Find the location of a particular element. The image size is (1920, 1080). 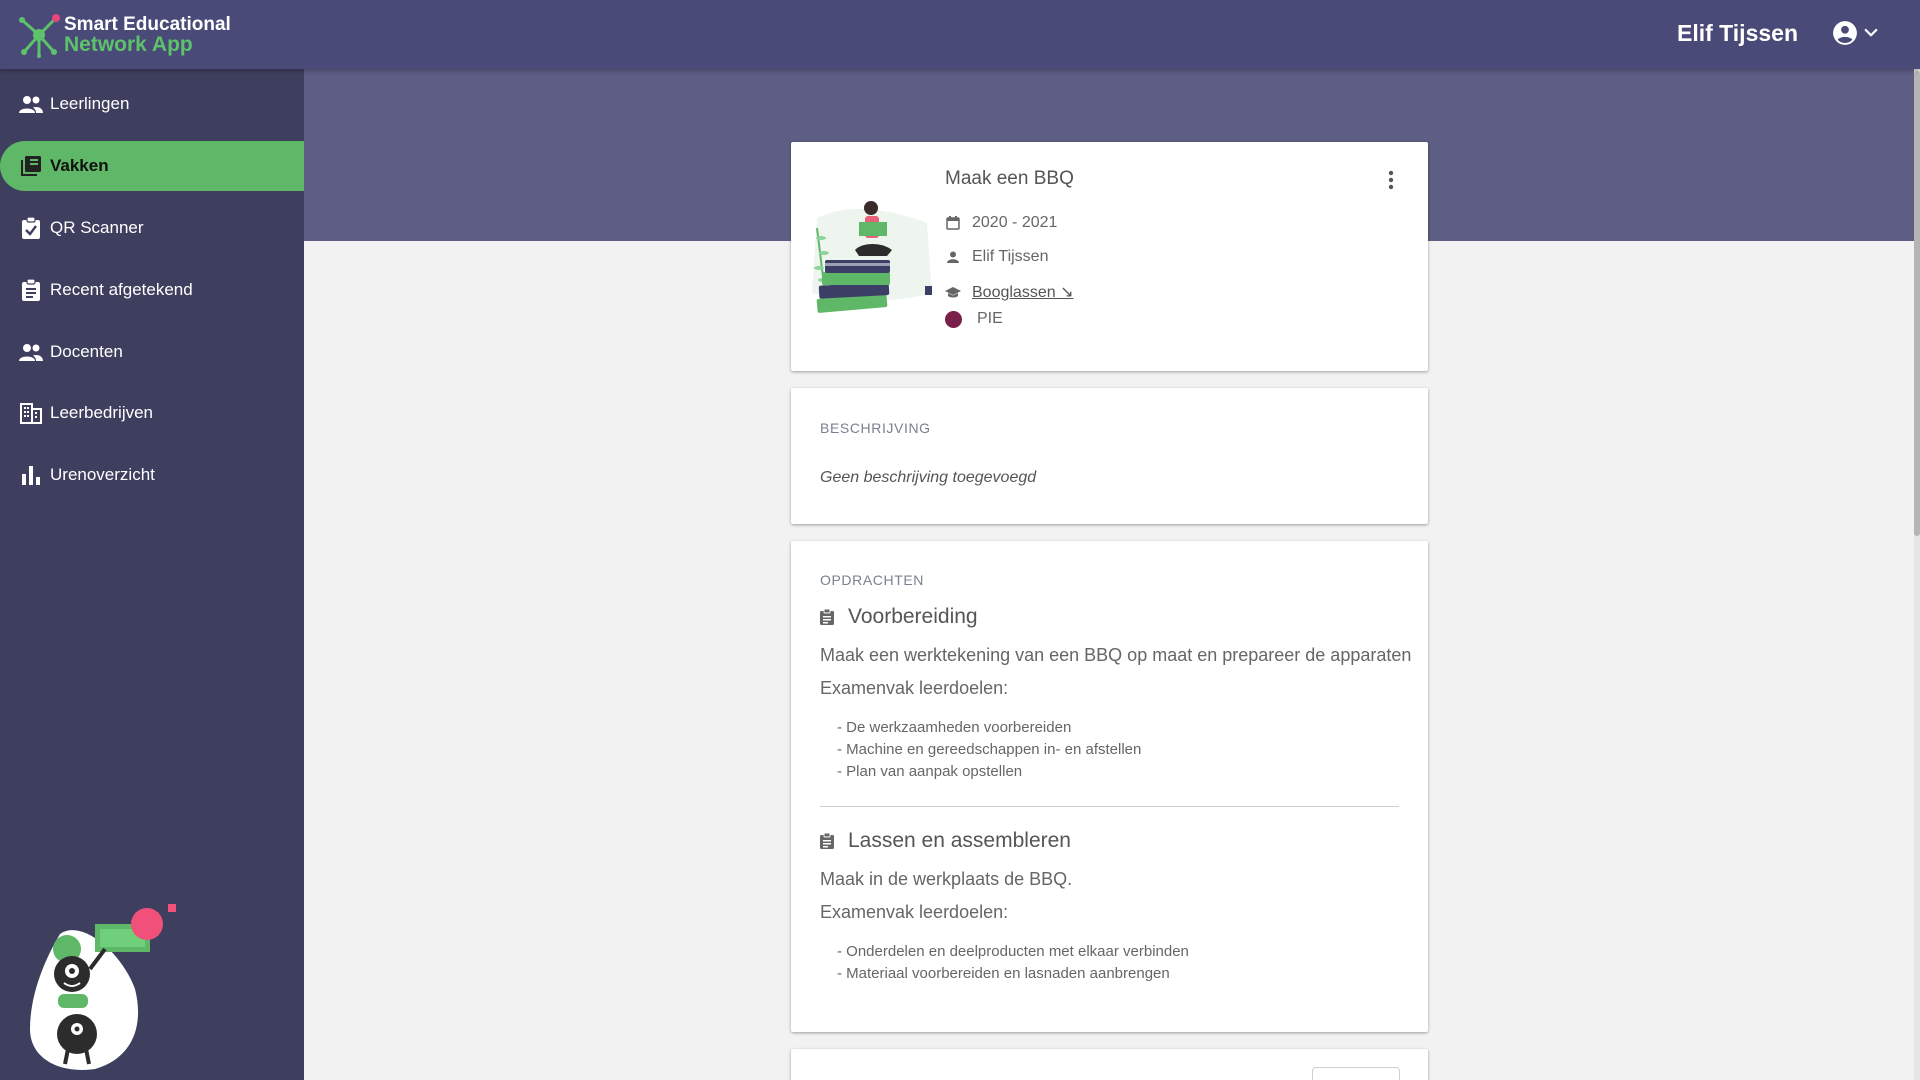

account-circle-icon is located at coordinates (1845, 33).